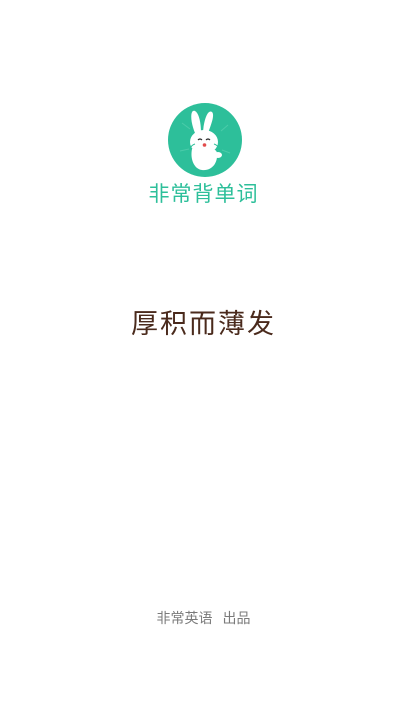  What do you see at coordinates (184, 619) in the screenshot?
I see `footer-brand: 非常英语` at bounding box center [184, 619].